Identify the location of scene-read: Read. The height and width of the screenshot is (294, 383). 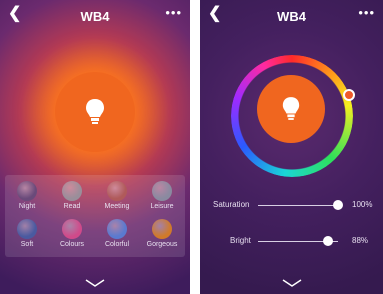
(72, 195).